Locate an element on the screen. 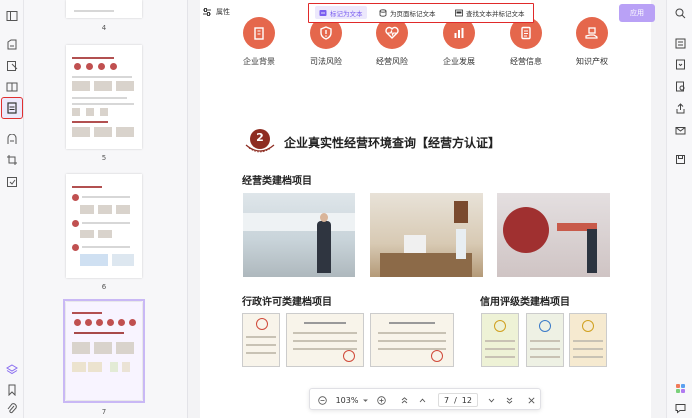 Image resolution: width=692 pixels, height=418 pixels. accessibility-tag-icon is located at coordinates (12, 108).